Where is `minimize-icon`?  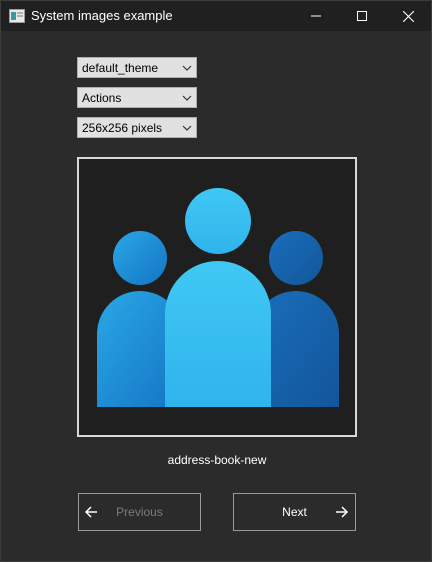
minimize-icon is located at coordinates (316, 16).